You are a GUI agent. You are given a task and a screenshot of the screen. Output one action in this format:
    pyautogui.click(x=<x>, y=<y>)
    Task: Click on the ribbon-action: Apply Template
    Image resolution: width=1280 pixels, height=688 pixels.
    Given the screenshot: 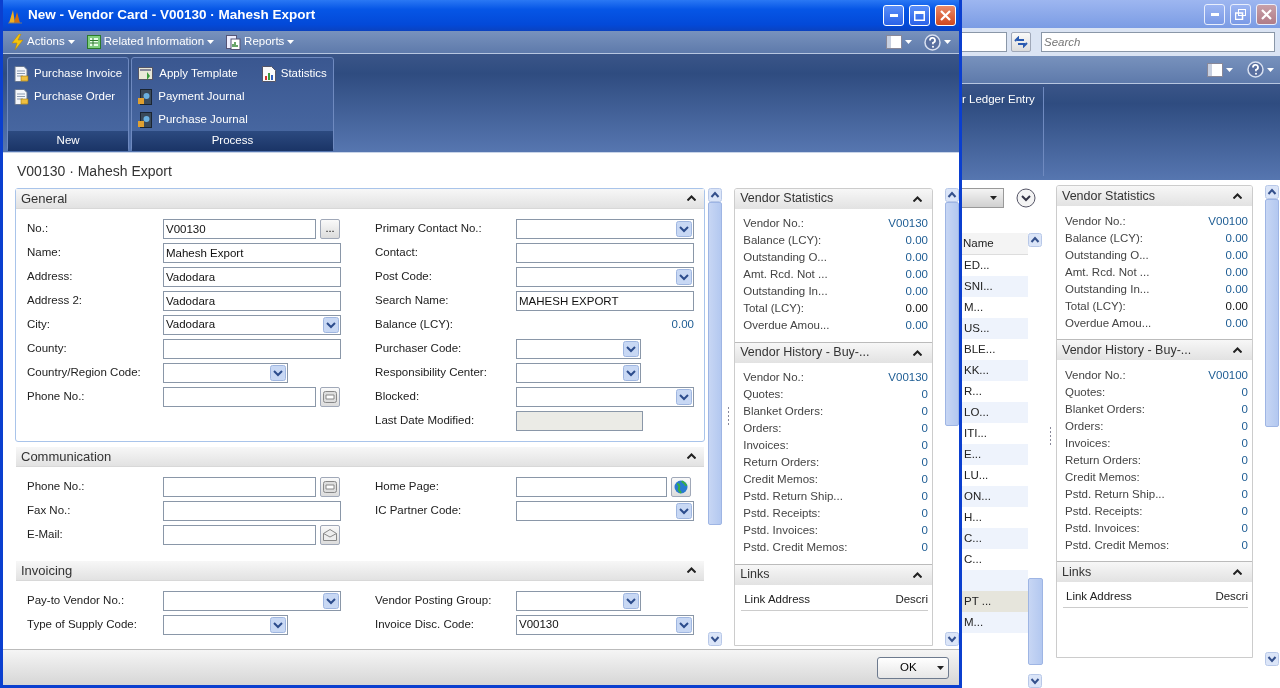 What is the action you would take?
    pyautogui.click(x=193, y=73)
    